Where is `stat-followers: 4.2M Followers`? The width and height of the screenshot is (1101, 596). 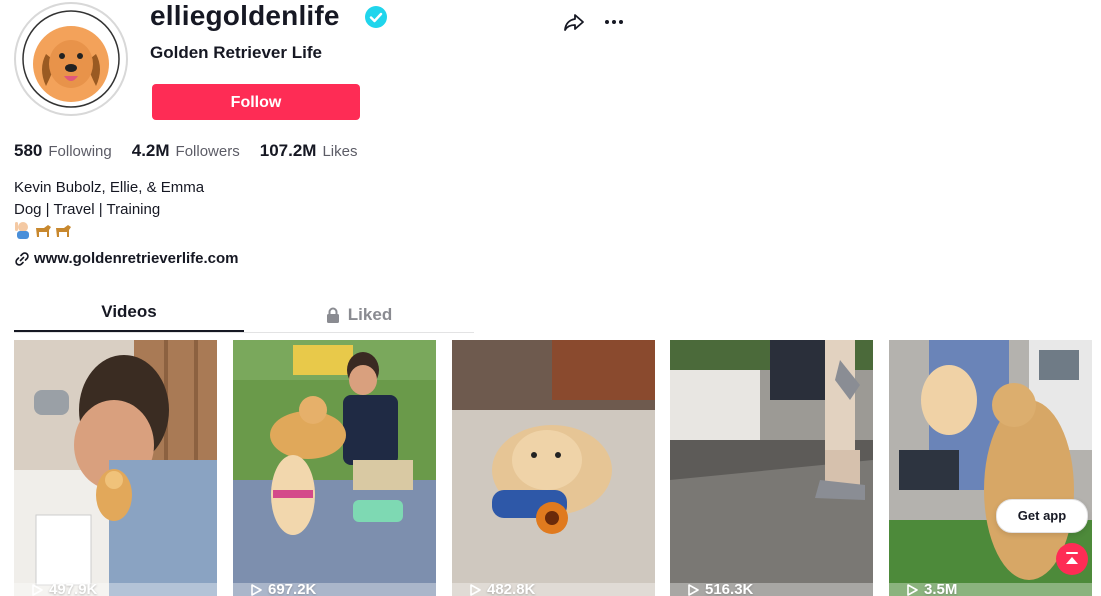 stat-followers: 4.2M Followers is located at coordinates (186, 151).